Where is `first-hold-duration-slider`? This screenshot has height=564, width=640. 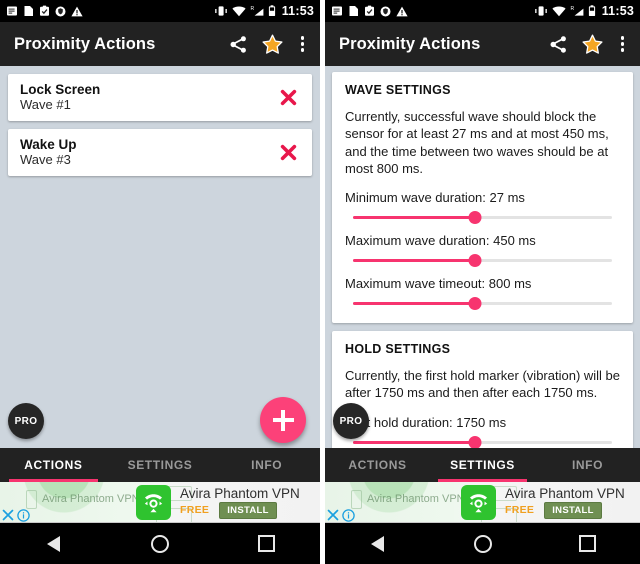 first-hold-duration-slider is located at coordinates (482, 441).